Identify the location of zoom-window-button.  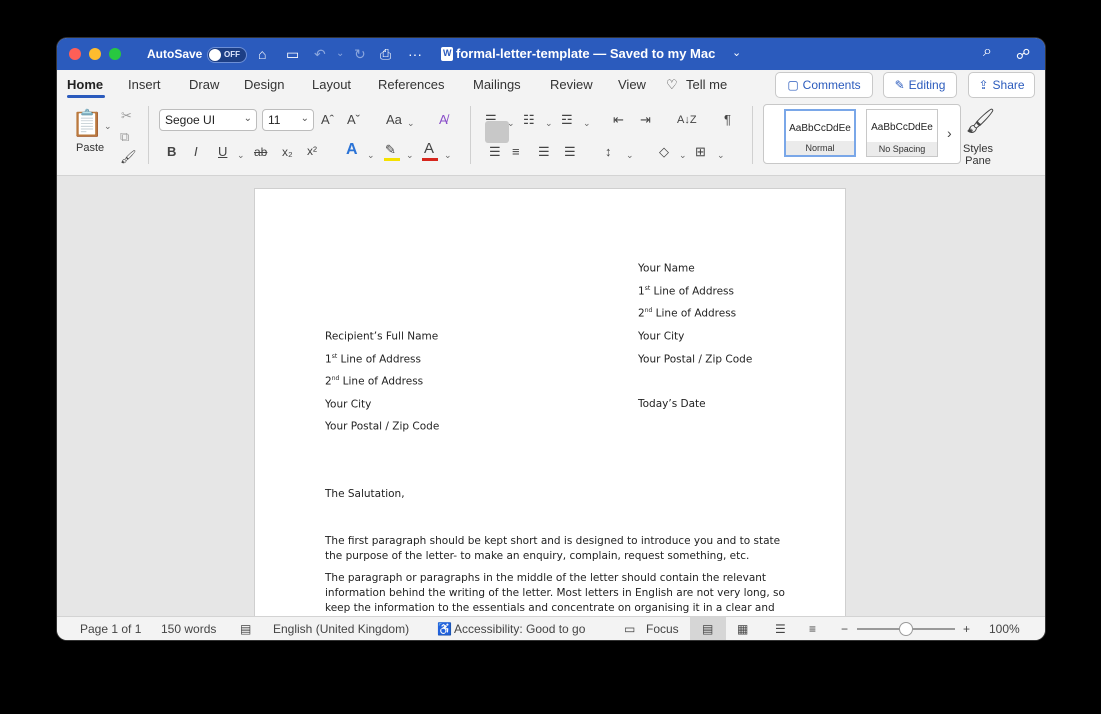
(115, 54).